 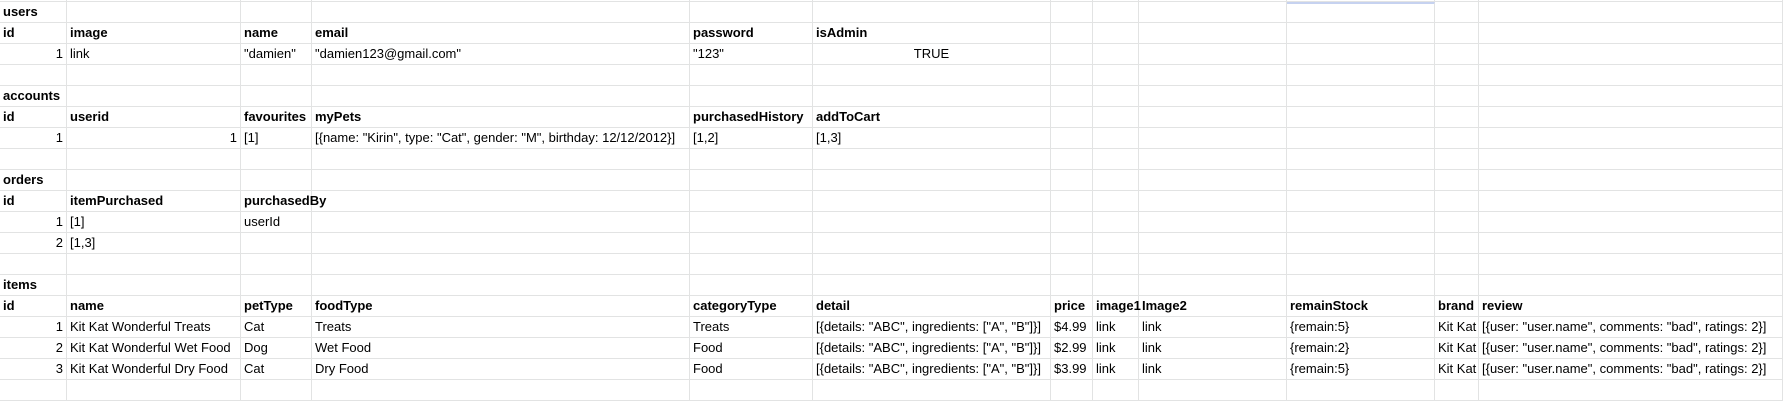 What do you see at coordinates (501, 117) in the screenshot?
I see `cell: myPets` at bounding box center [501, 117].